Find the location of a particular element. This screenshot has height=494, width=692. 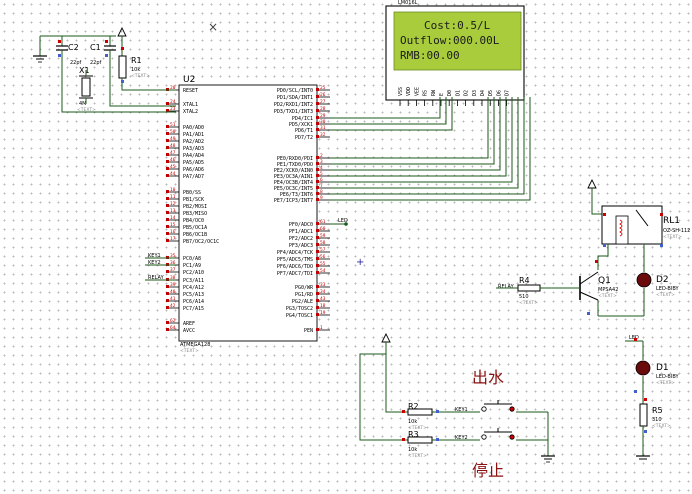

r2-value: 10k is located at coordinates (412, 422).